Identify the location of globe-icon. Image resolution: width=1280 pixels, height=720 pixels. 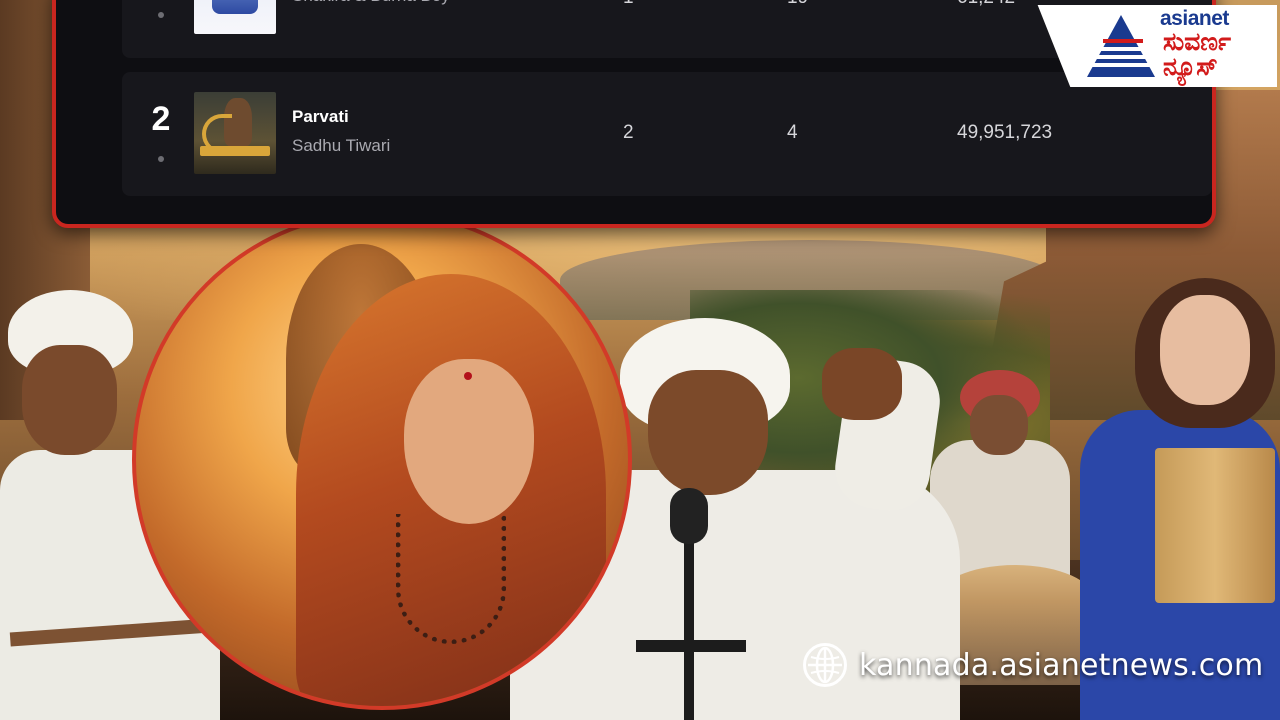
(825, 665).